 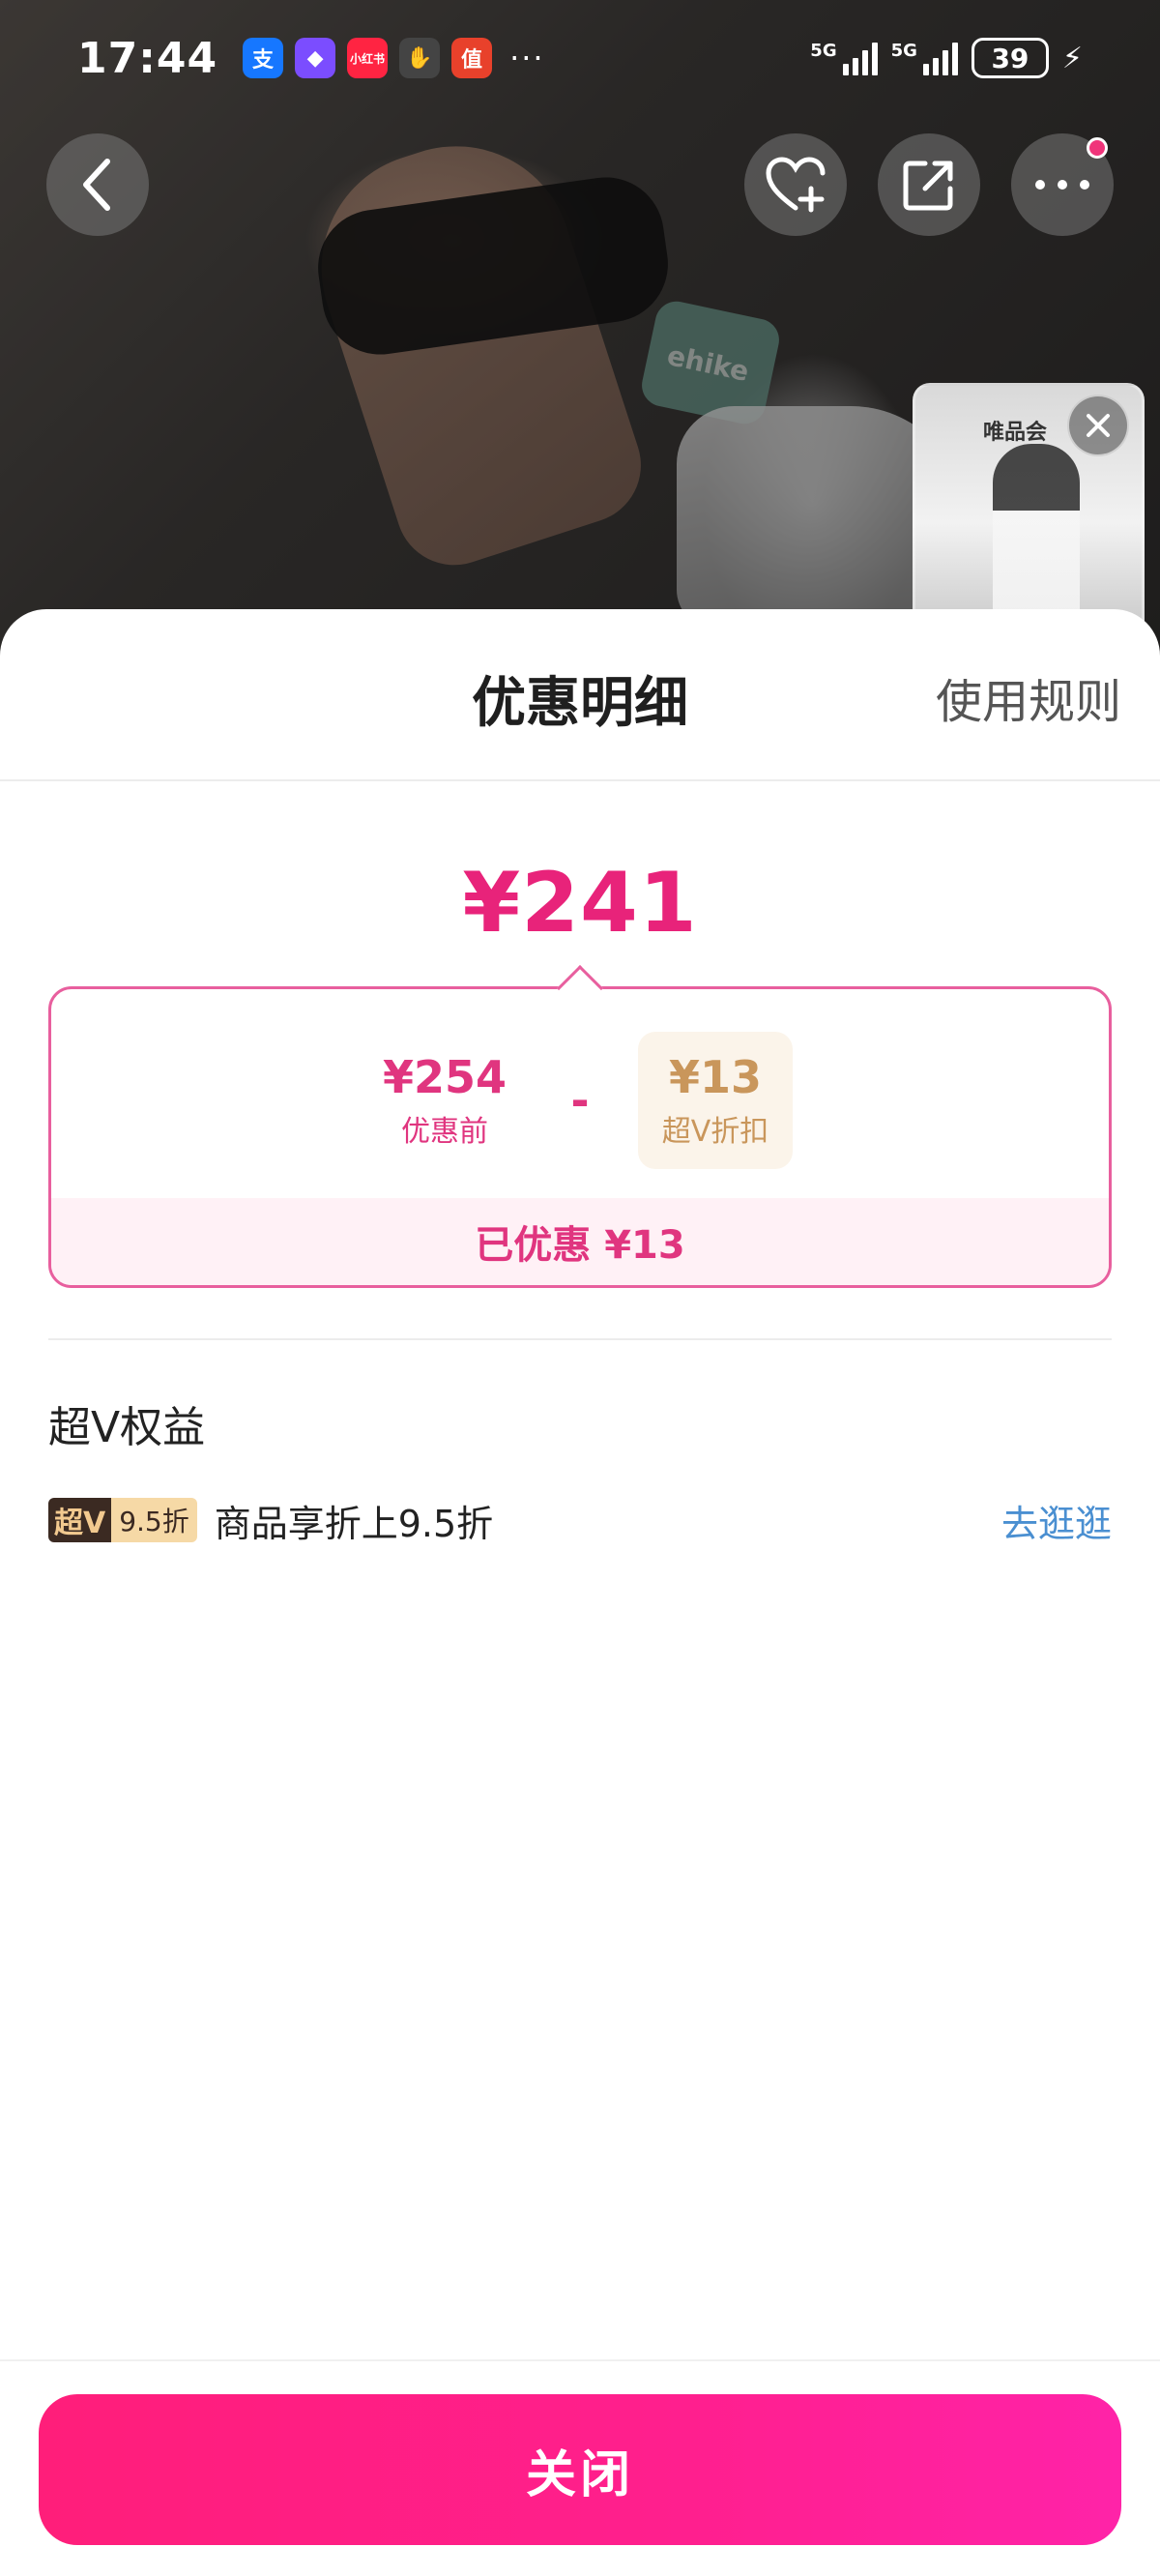 What do you see at coordinates (368, 58) in the screenshot?
I see `xiaohongshu-icon: 小红书` at bounding box center [368, 58].